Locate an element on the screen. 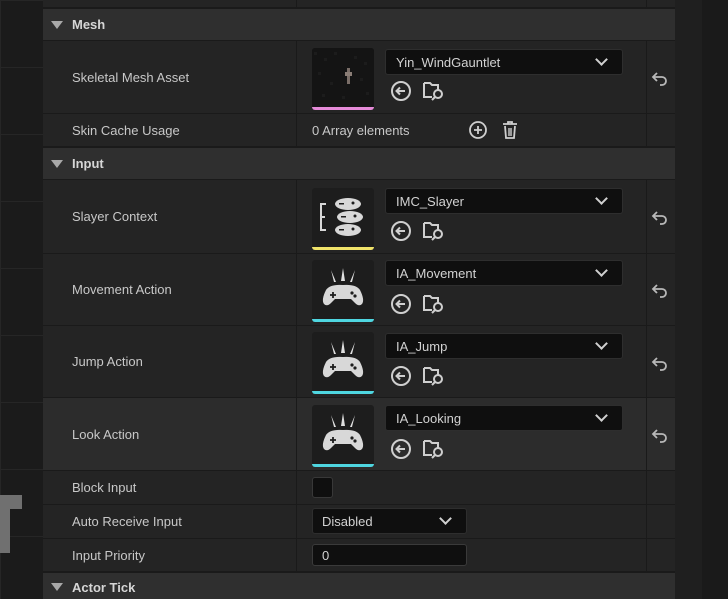 Image resolution: width=728 pixels, height=599 pixels. viewport-object is located at coordinates (5, 524).